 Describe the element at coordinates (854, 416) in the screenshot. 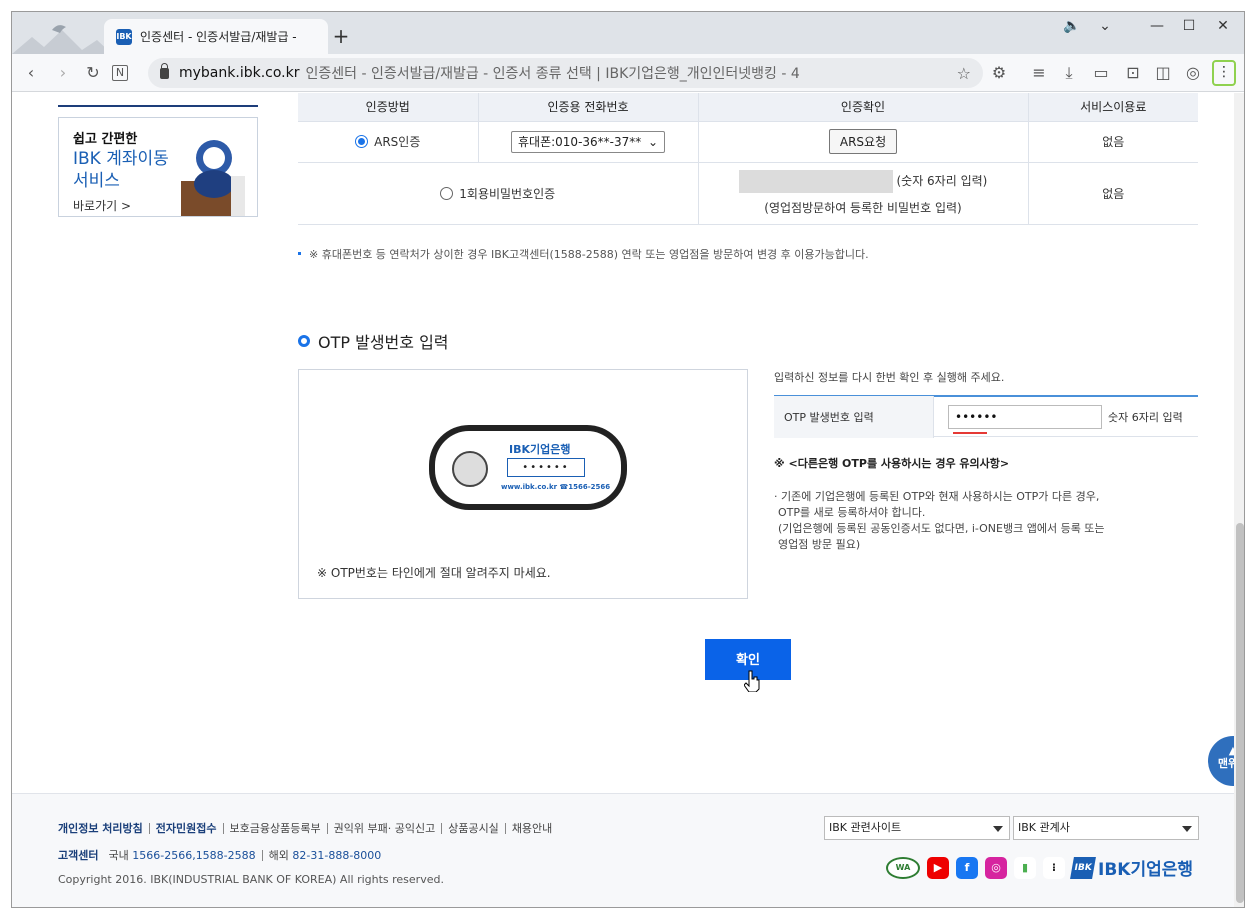

I see `otp-field-label: OTP 발생번호 입력` at that location.